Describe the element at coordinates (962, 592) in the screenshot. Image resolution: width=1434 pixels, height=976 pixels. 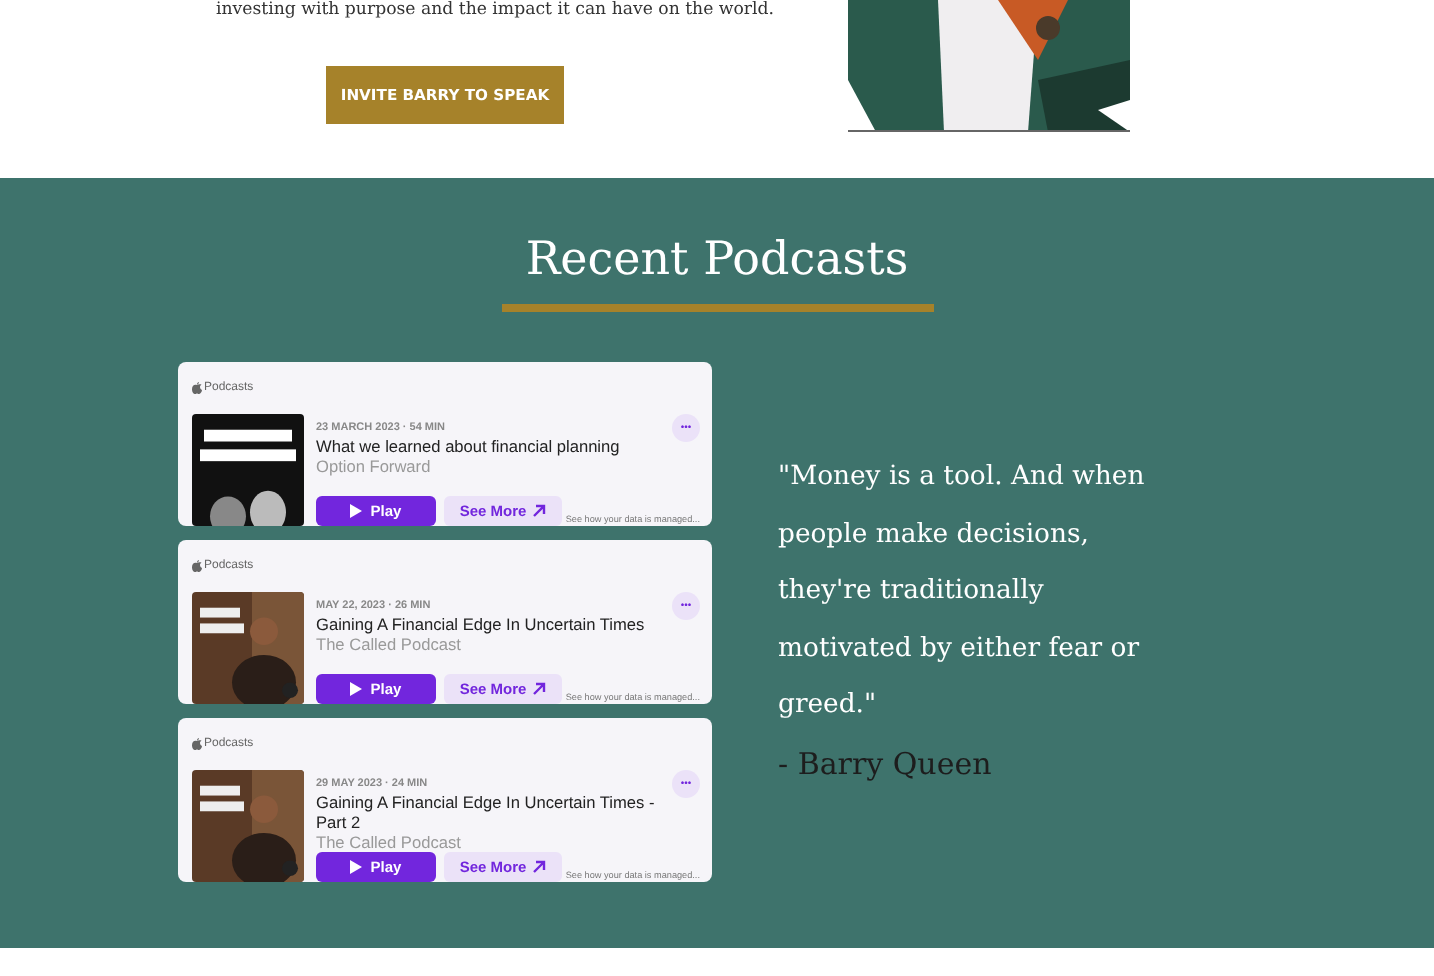
I see `quote-text: "Money is a tool. And when people make decisions, they're traditionally motivated by either fear or greed."` at that location.